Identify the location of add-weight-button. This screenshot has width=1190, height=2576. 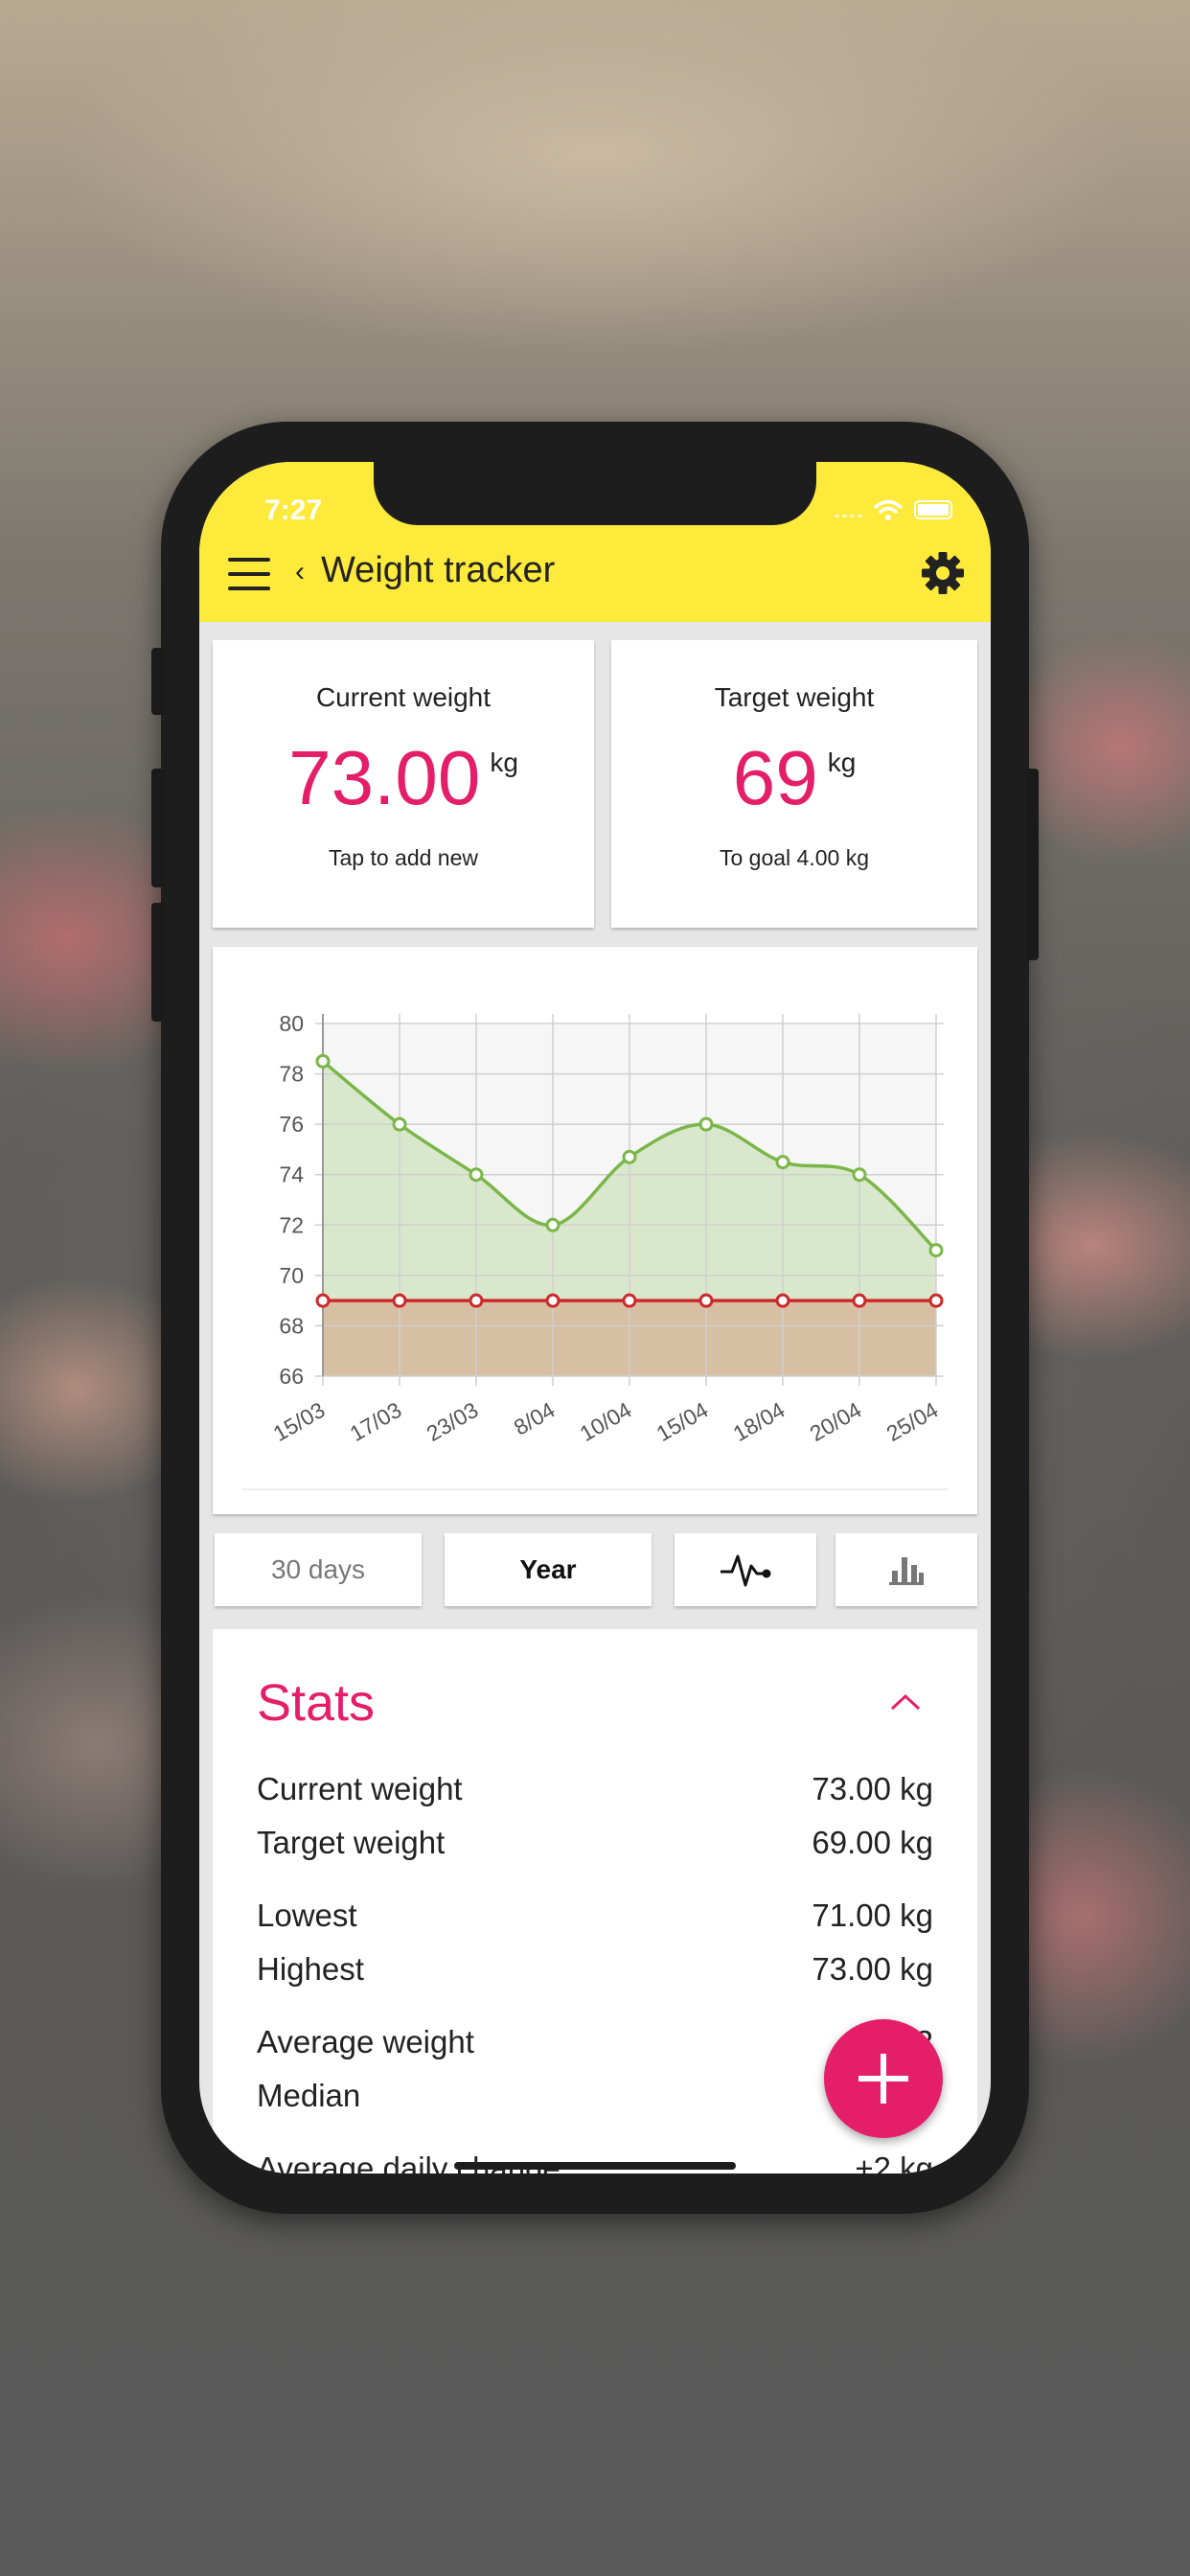
(884, 2078).